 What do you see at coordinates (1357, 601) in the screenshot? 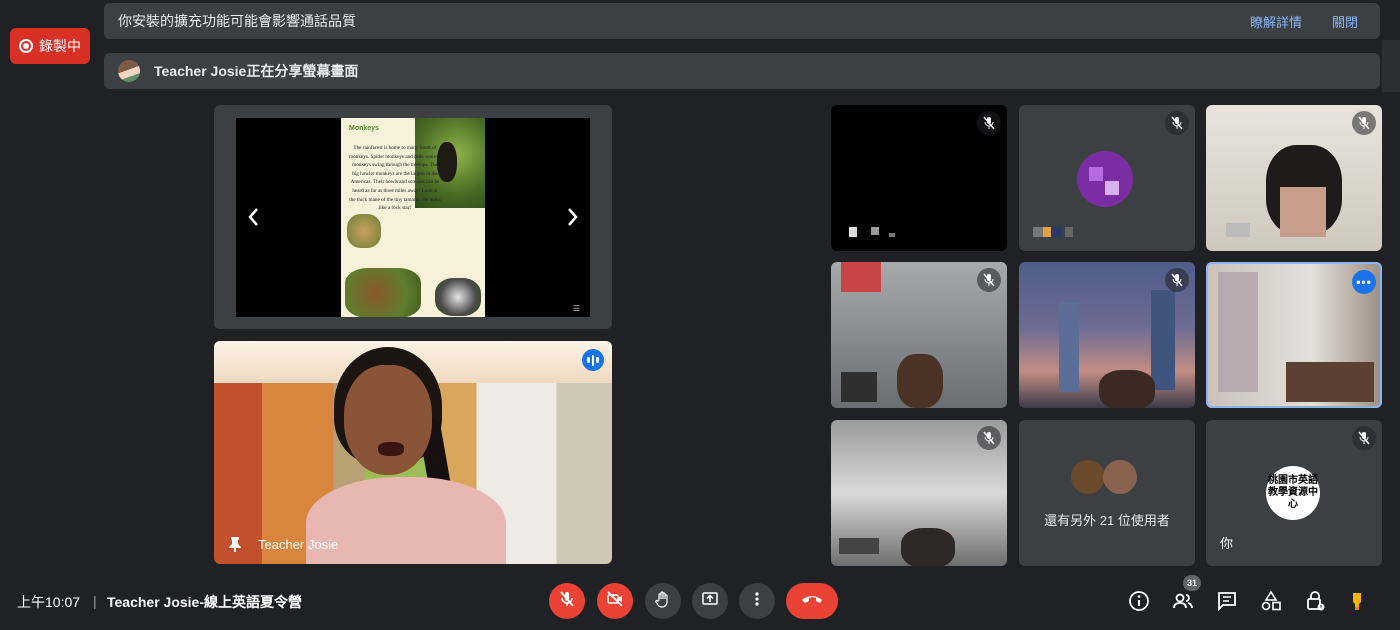
I see `extension-icon` at bounding box center [1357, 601].